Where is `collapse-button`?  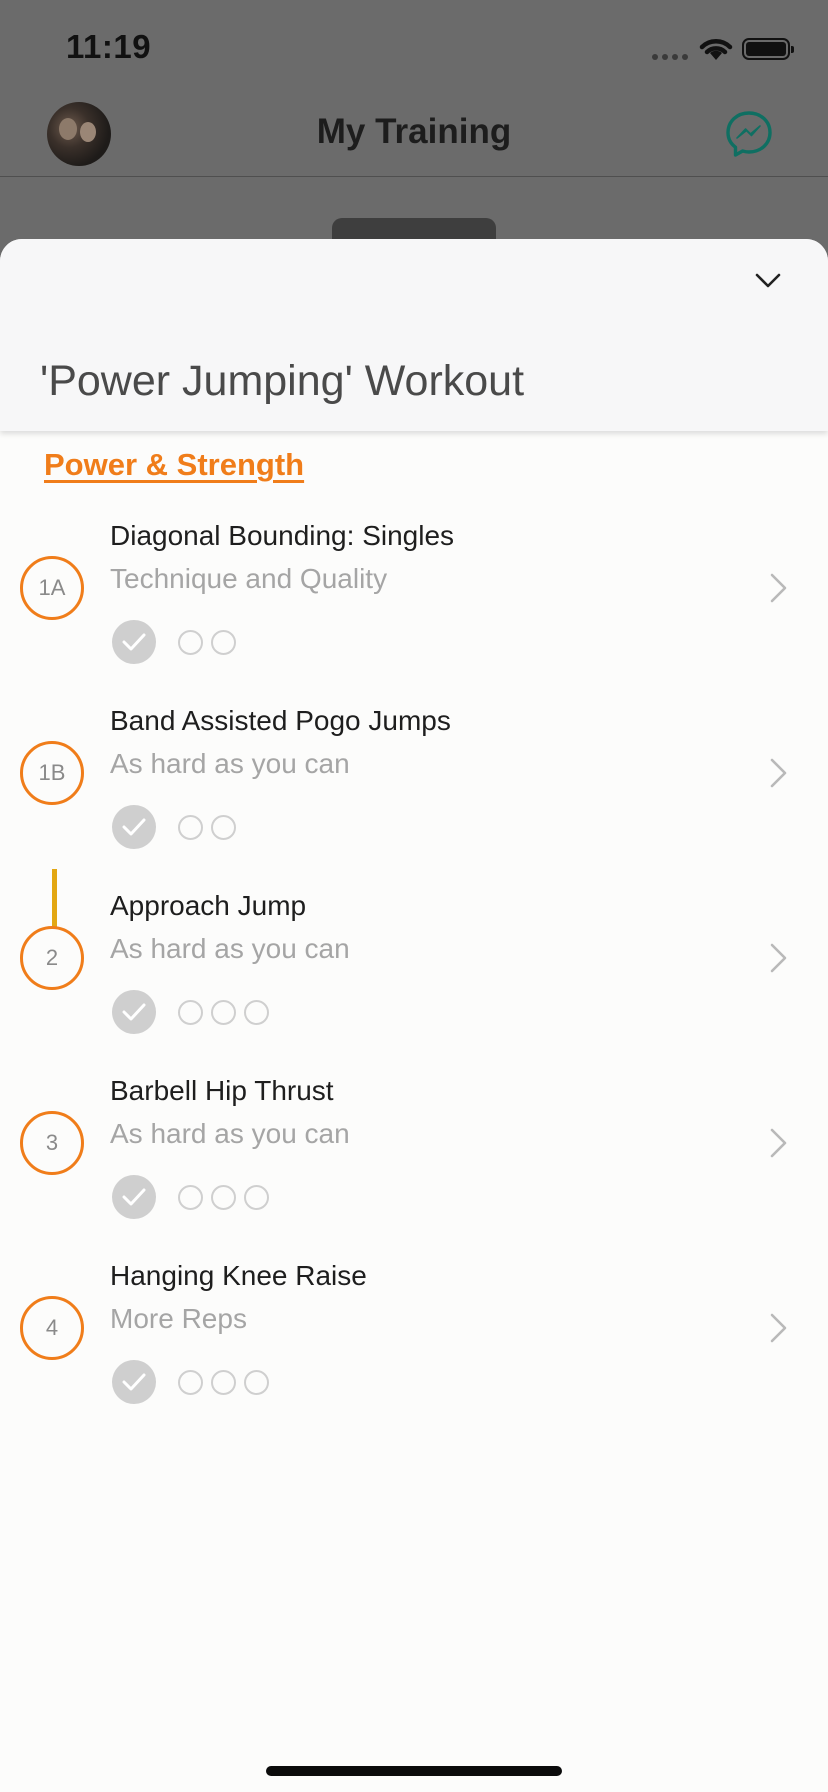 collapse-button is located at coordinates (768, 281).